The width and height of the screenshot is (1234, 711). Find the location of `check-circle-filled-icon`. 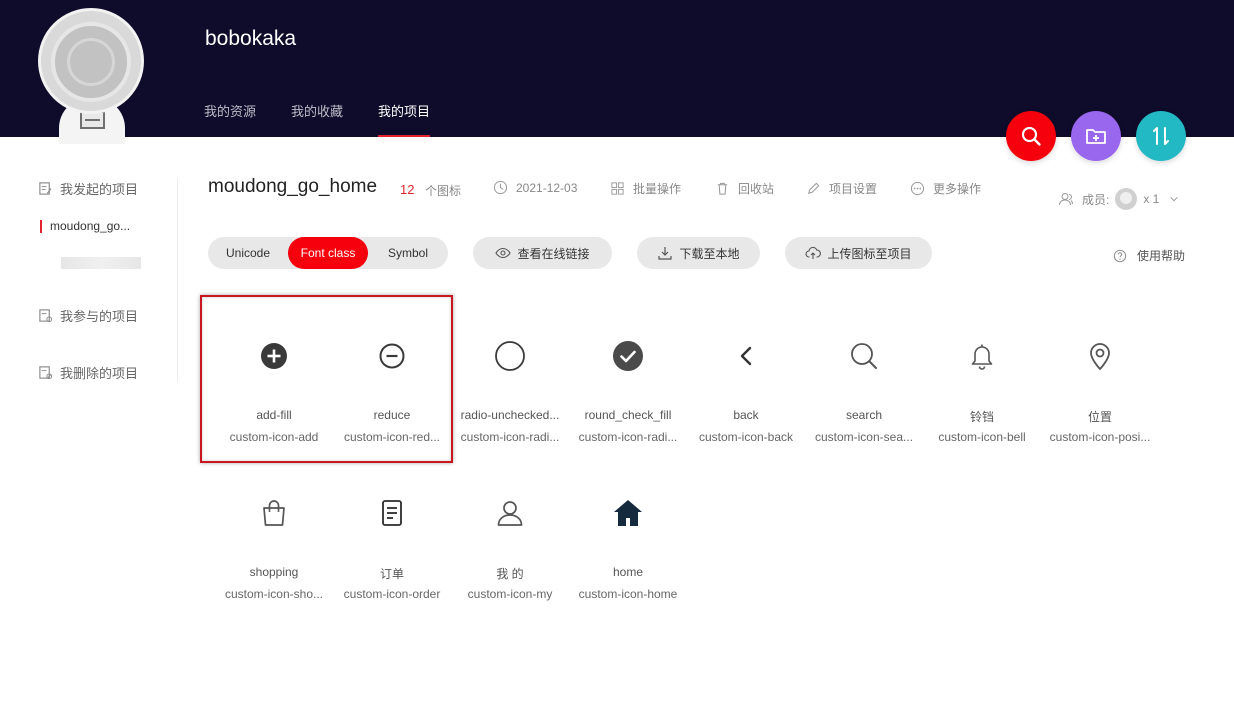

check-circle-filled-icon is located at coordinates (628, 356).